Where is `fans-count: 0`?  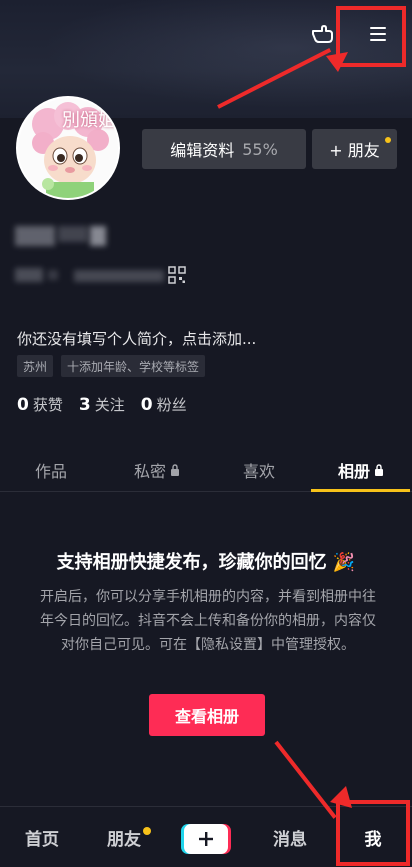 fans-count: 0 is located at coordinates (146, 405).